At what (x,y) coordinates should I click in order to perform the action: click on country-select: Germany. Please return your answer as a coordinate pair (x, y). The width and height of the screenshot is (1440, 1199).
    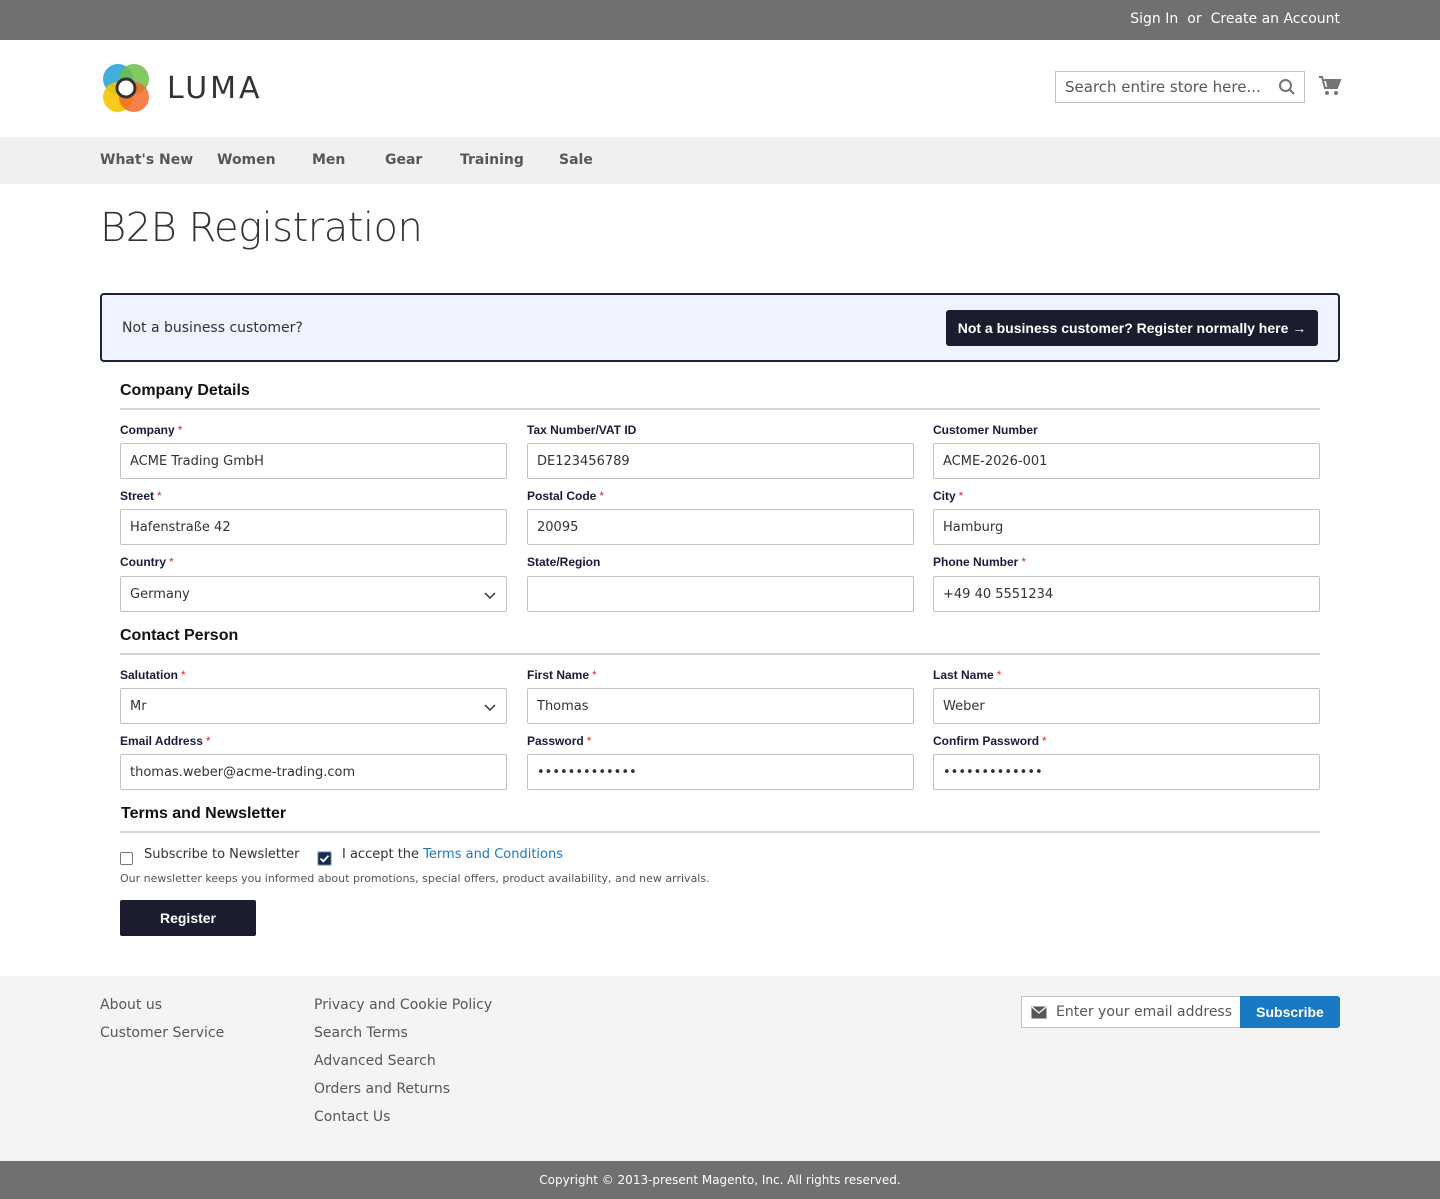
    Looking at the image, I should click on (313, 594).